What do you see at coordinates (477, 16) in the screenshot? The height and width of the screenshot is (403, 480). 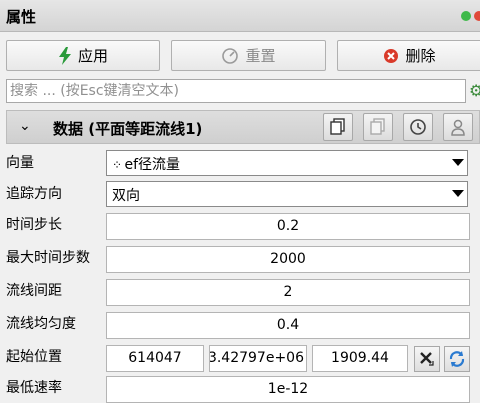 I see `close-red-icon` at bounding box center [477, 16].